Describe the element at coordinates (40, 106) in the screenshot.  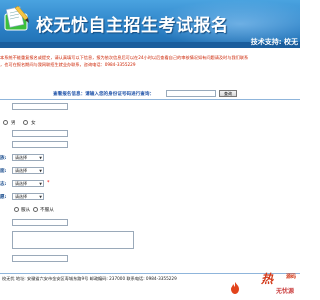
I see `name-input` at that location.